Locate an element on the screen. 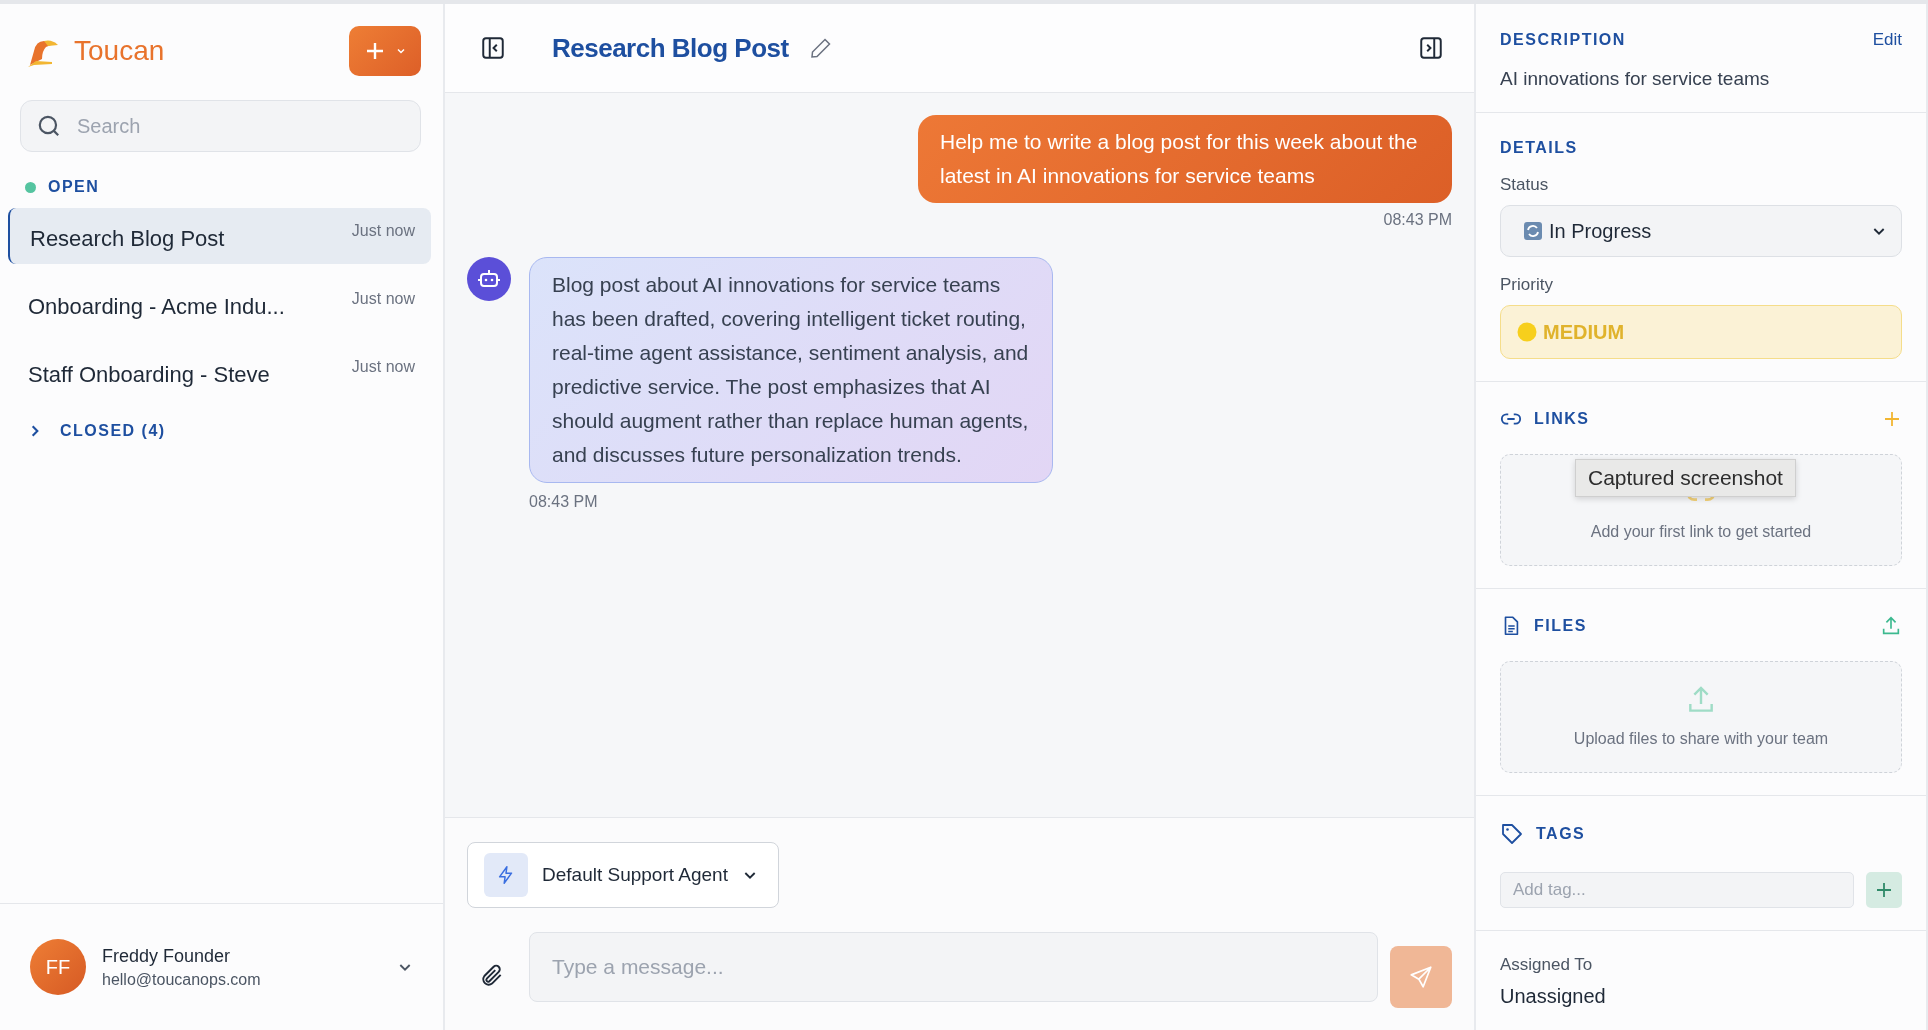 The height and width of the screenshot is (1030, 1928). group-label: OPEN is located at coordinates (74, 187).